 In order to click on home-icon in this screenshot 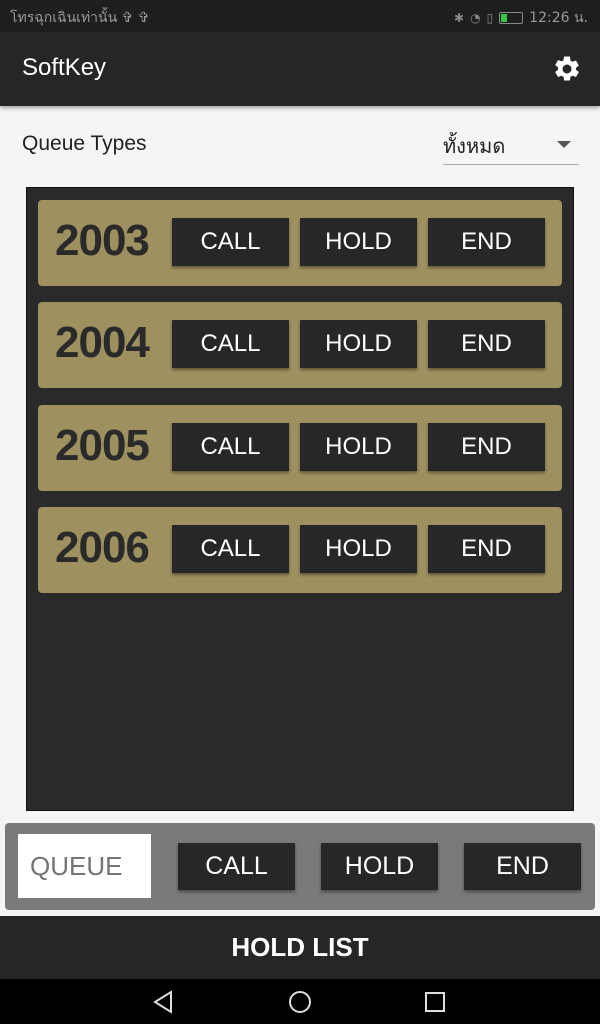, I will do `click(300, 1002)`.